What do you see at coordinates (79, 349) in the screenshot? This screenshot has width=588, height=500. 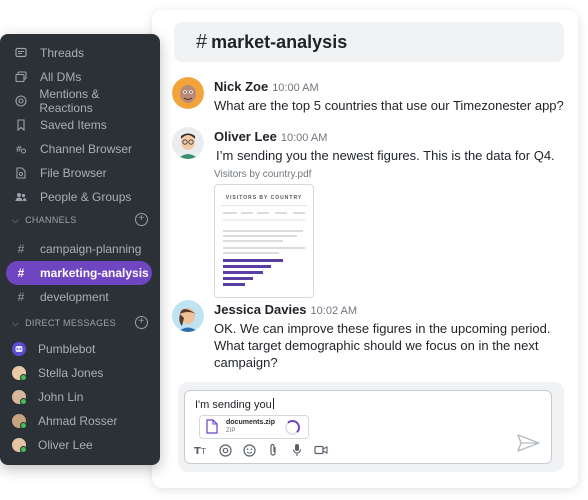 I see `sidebar-item-pumblebot: Pumblebot` at bounding box center [79, 349].